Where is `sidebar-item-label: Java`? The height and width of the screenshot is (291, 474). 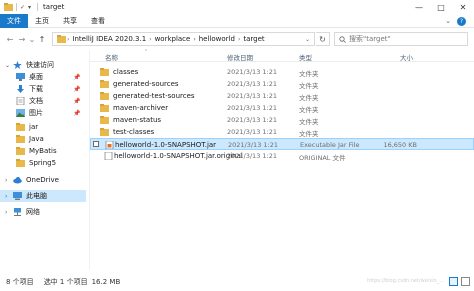
sidebar-item-label: Java is located at coordinates (36, 139).